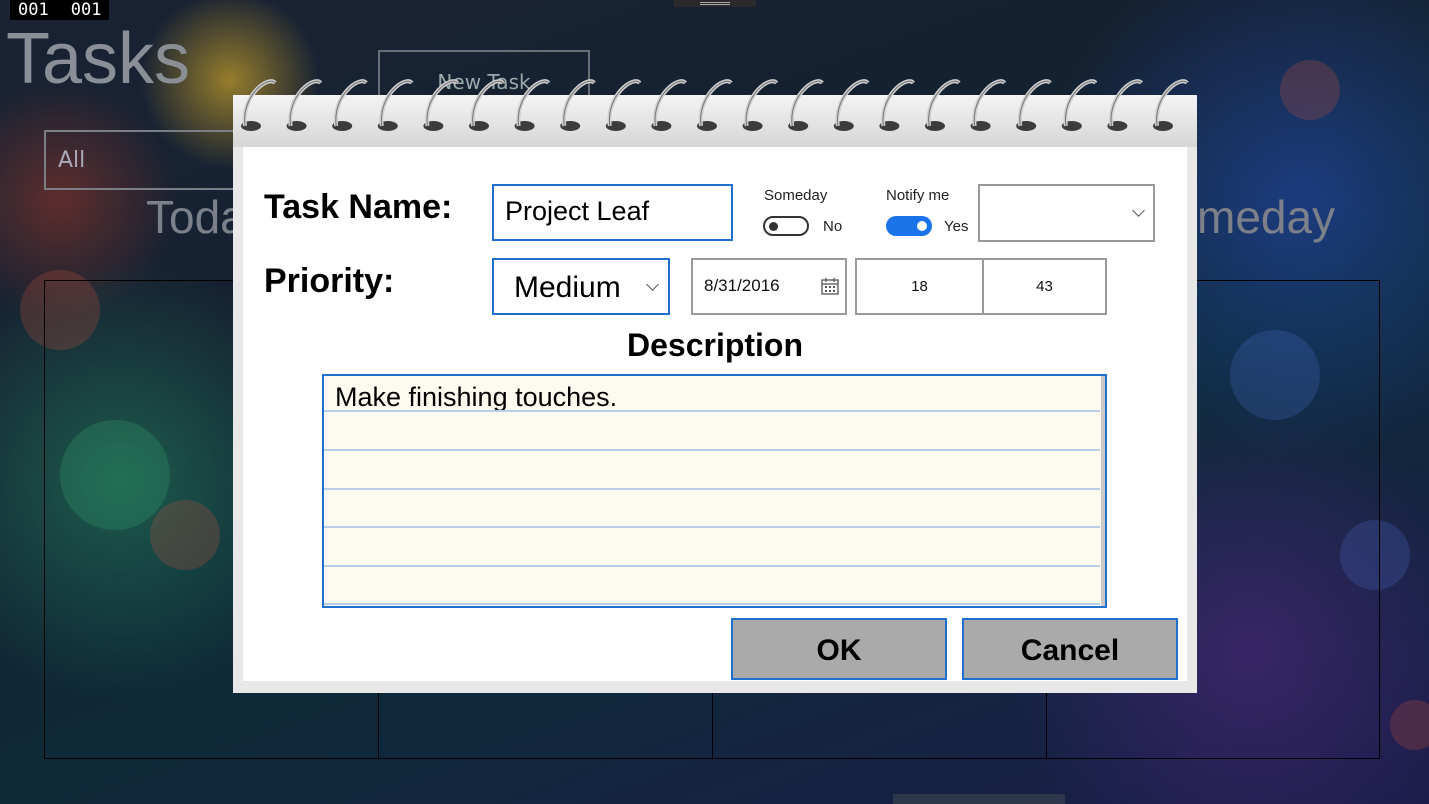 Image resolution: width=1429 pixels, height=804 pixels. Describe the element at coordinates (1266, 217) in the screenshot. I see `column-header-someday: meday` at that location.